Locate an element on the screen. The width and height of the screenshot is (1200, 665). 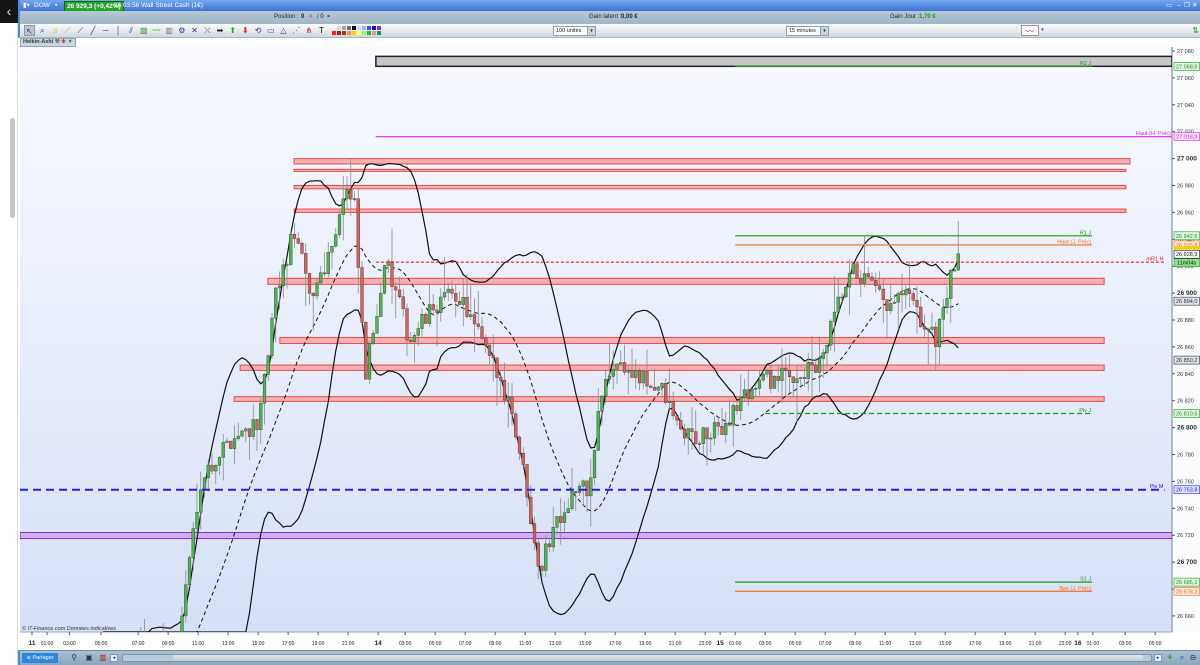
level-label: Haut (J, Préc) is located at coordinates (1074, 242).